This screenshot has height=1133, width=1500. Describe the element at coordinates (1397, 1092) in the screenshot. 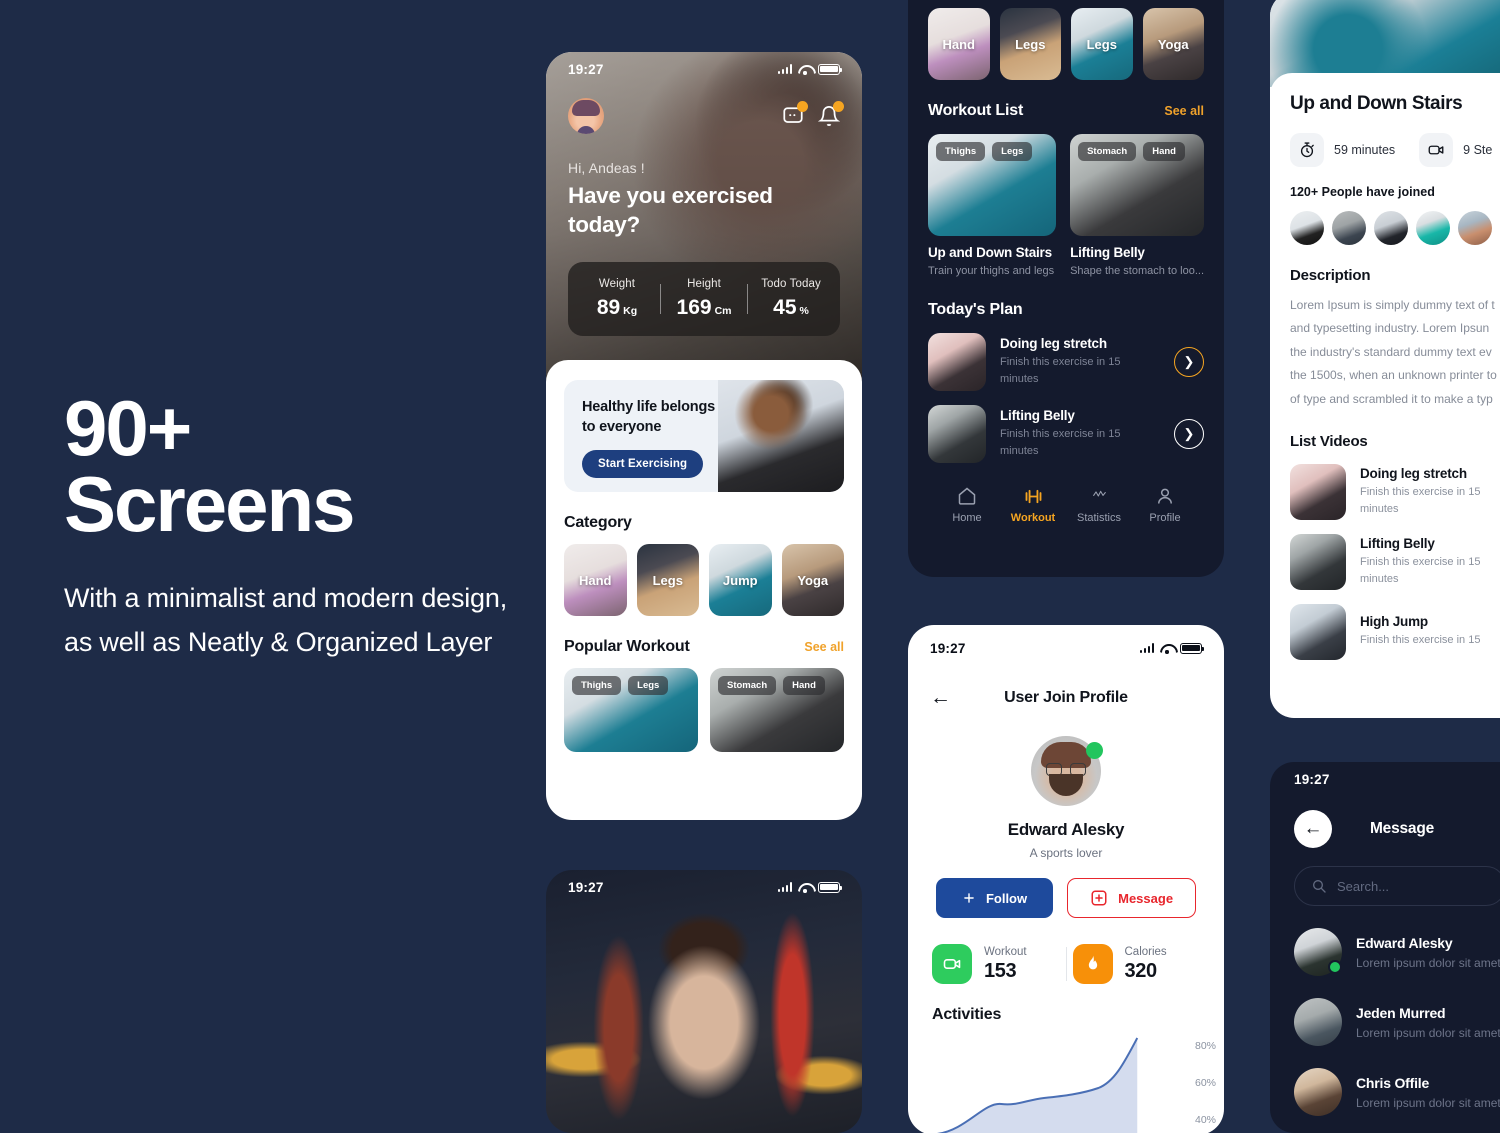

I see `contact-list-item: Chris Offile Lorem ipsum dolor sit amet` at that location.